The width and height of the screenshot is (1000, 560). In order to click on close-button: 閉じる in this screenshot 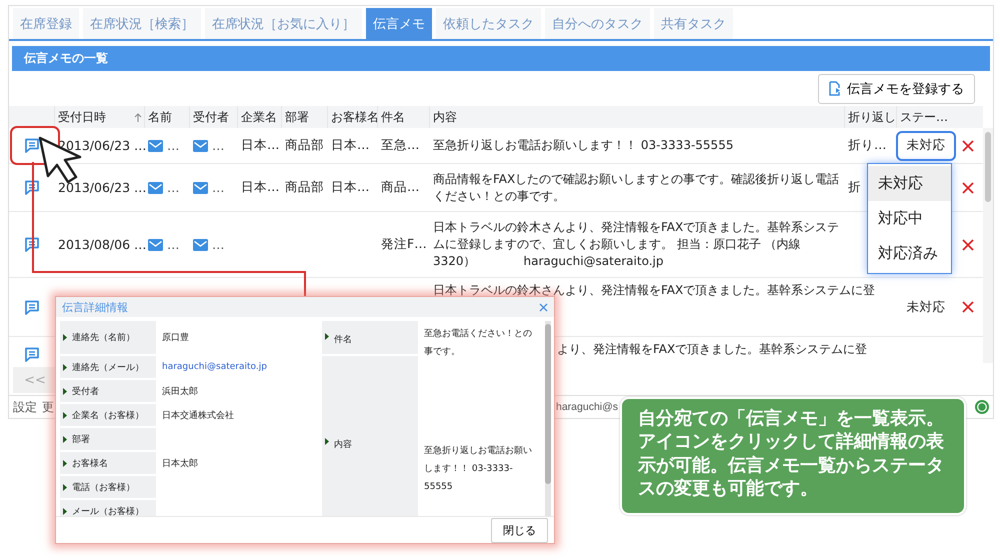, I will do `click(519, 530)`.